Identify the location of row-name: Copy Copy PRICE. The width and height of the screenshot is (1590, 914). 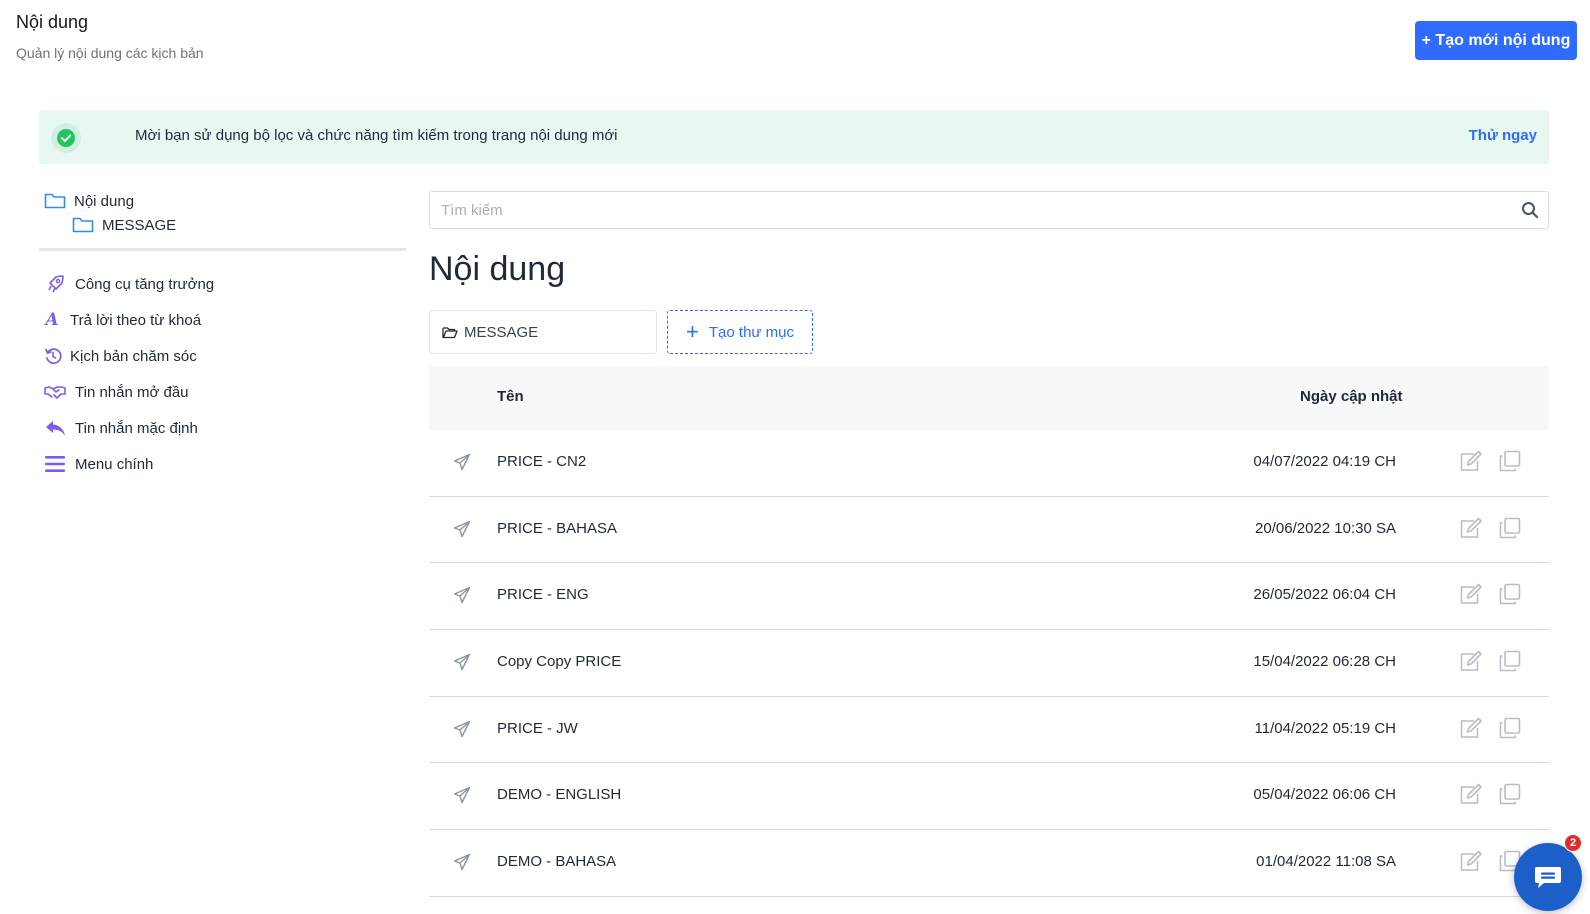
(559, 662).